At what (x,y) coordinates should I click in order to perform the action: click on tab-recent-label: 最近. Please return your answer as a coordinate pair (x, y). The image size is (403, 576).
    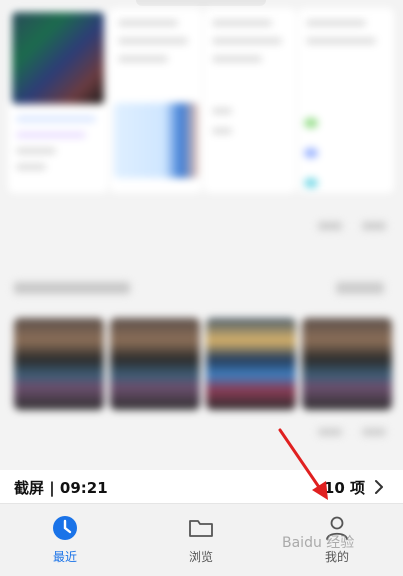
    Looking at the image, I should click on (64, 557).